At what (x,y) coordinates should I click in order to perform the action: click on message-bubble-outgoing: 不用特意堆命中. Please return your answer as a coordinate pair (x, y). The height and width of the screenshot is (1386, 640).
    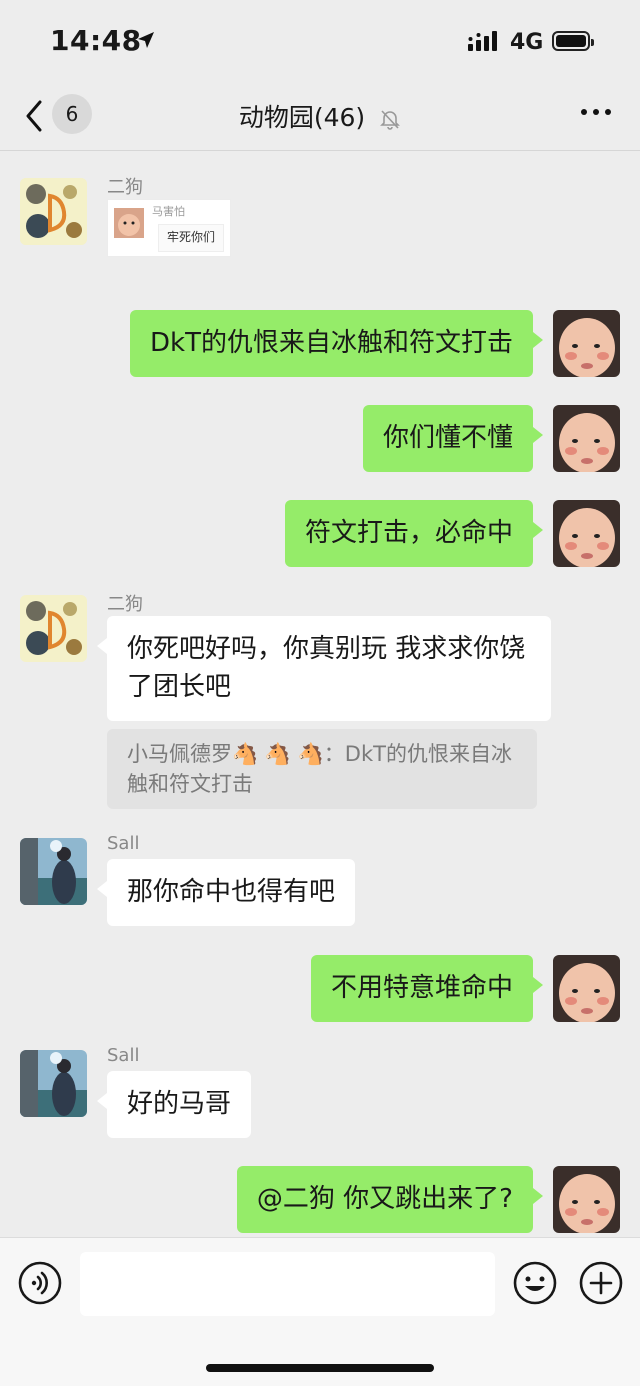
    Looking at the image, I should click on (427, 988).